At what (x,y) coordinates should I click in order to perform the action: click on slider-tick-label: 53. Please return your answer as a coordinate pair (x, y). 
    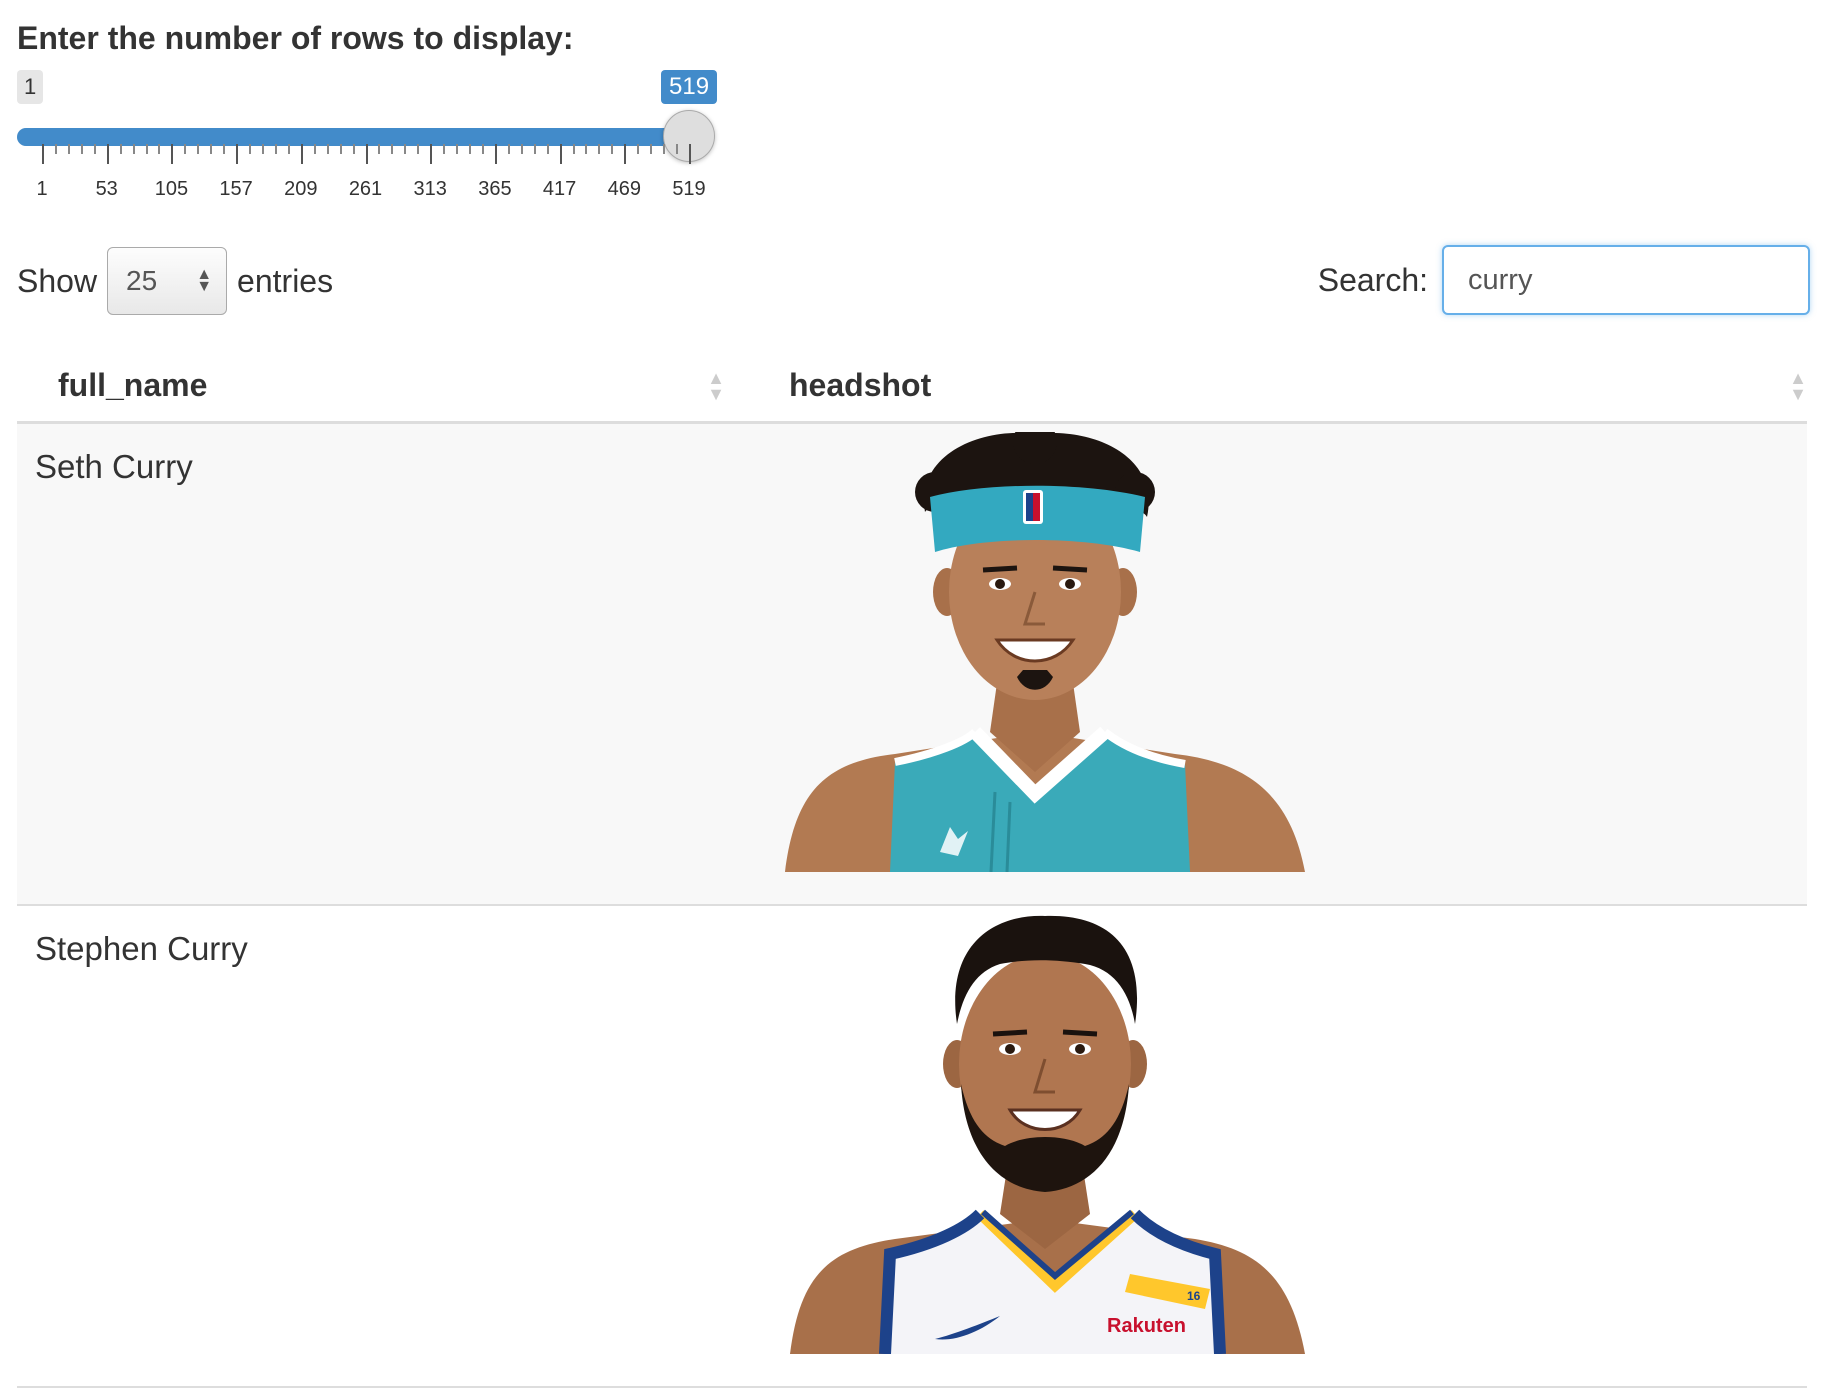
    Looking at the image, I should click on (106, 189).